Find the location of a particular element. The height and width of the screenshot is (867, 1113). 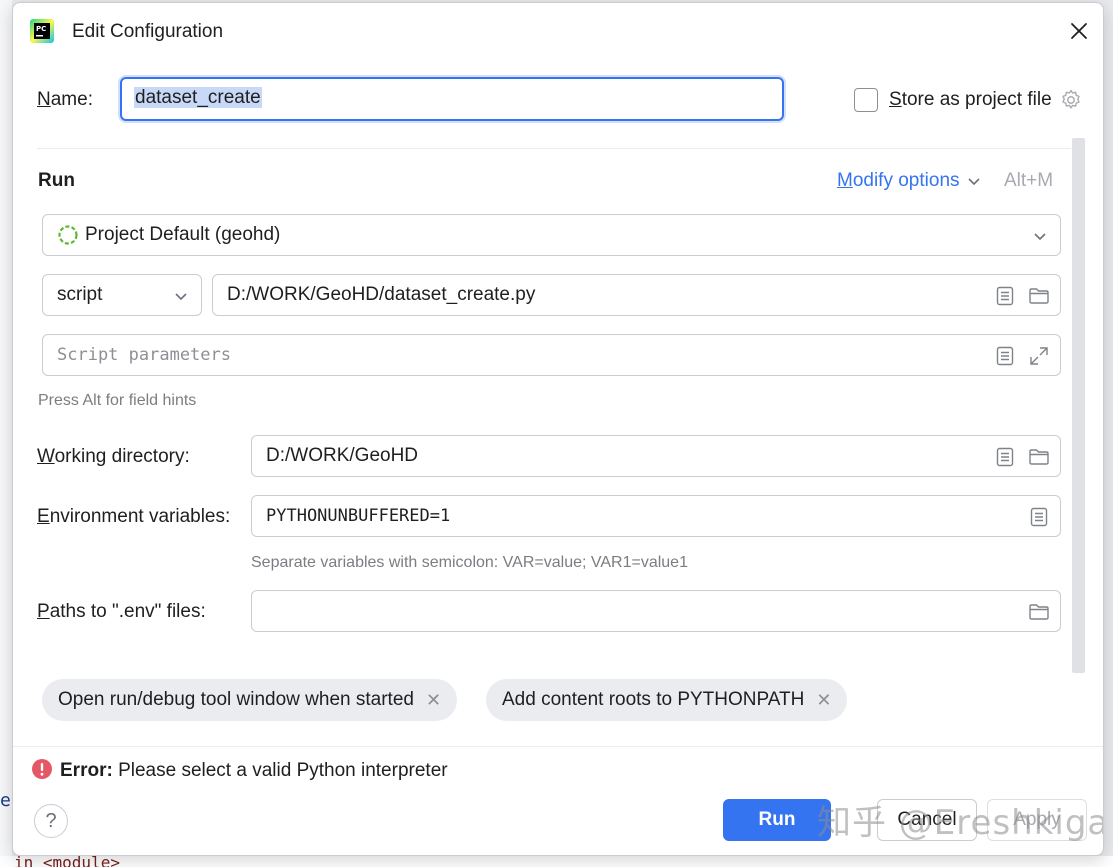

script-parameters-placeholder: Script parameters is located at coordinates (144, 355).